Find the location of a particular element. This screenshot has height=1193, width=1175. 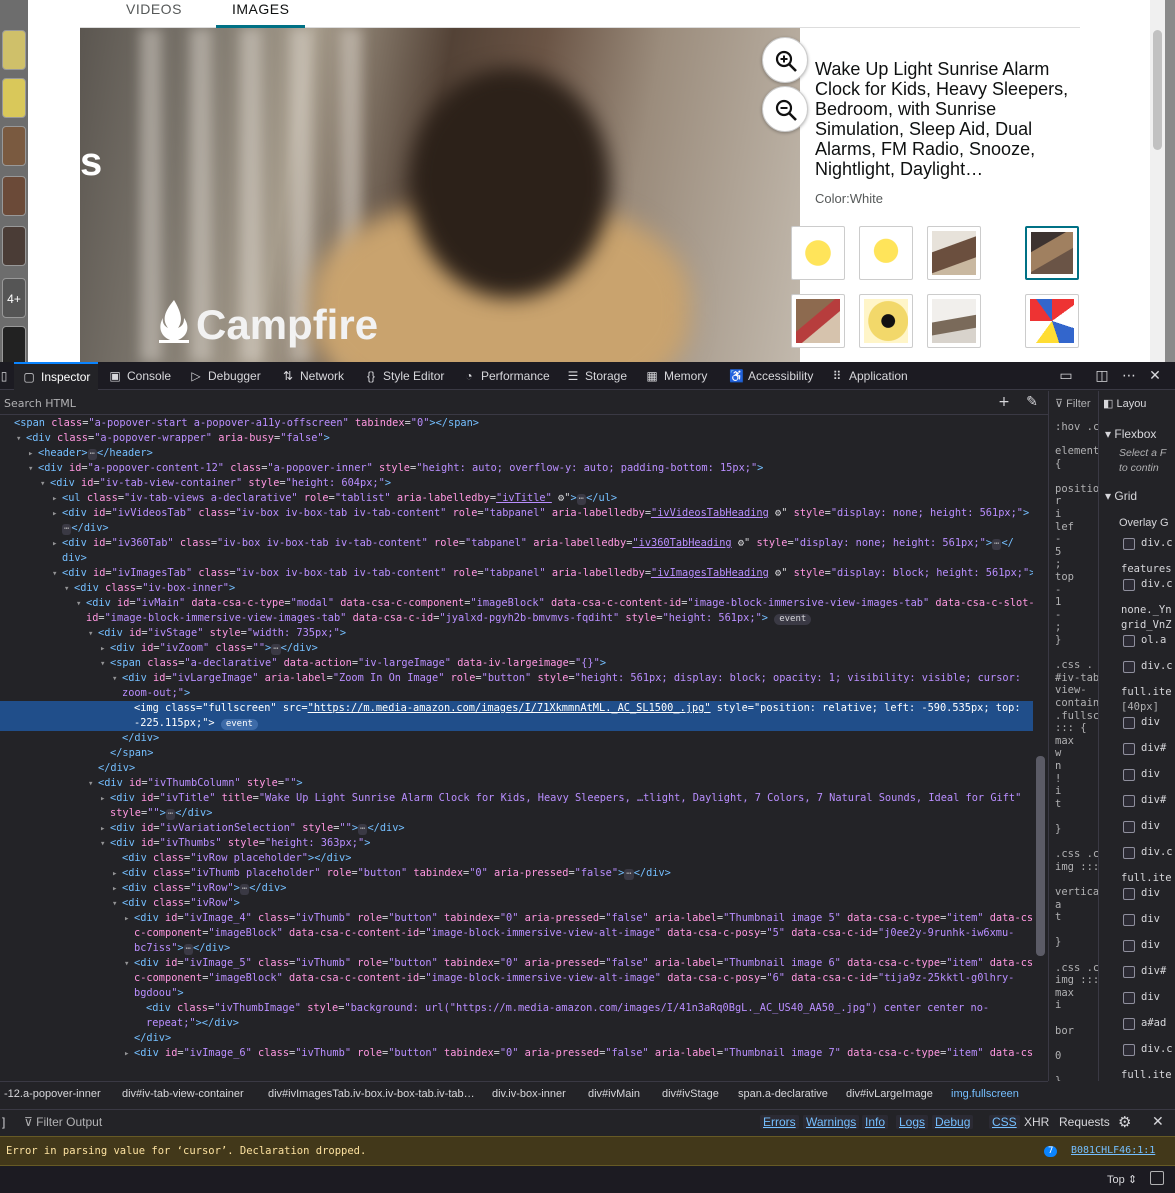

filter-logs: Logs is located at coordinates (912, 1122).